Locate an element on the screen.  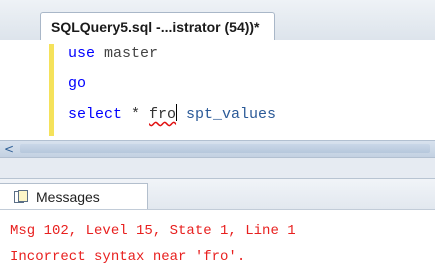
splitter is located at coordinates (217, 168).